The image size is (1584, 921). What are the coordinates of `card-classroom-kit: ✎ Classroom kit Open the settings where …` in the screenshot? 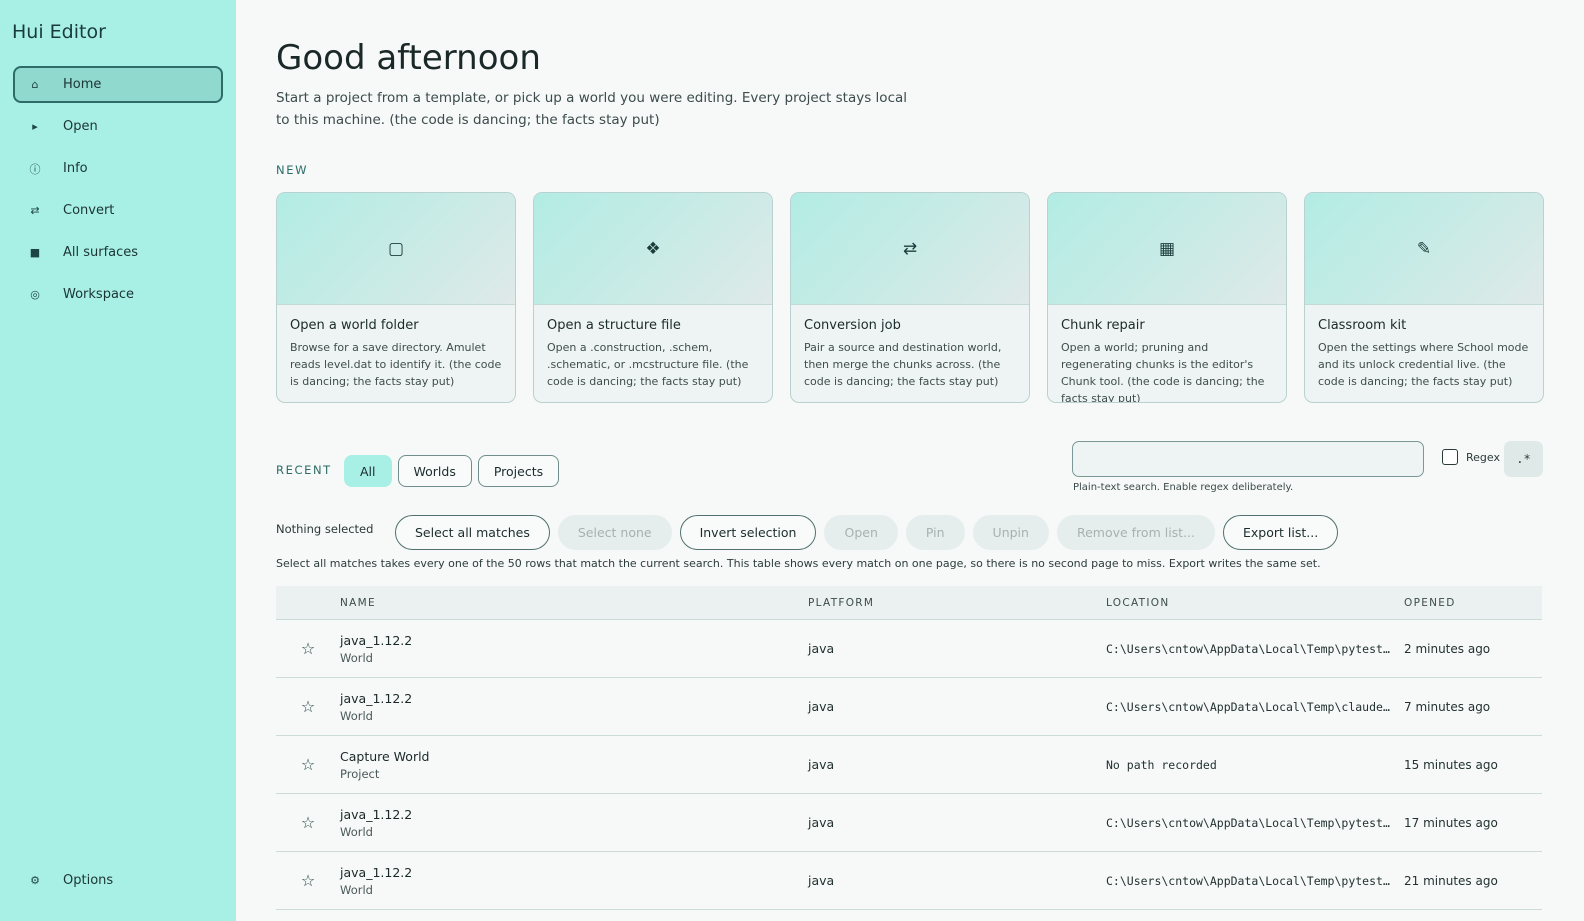 It's located at (1424, 297).